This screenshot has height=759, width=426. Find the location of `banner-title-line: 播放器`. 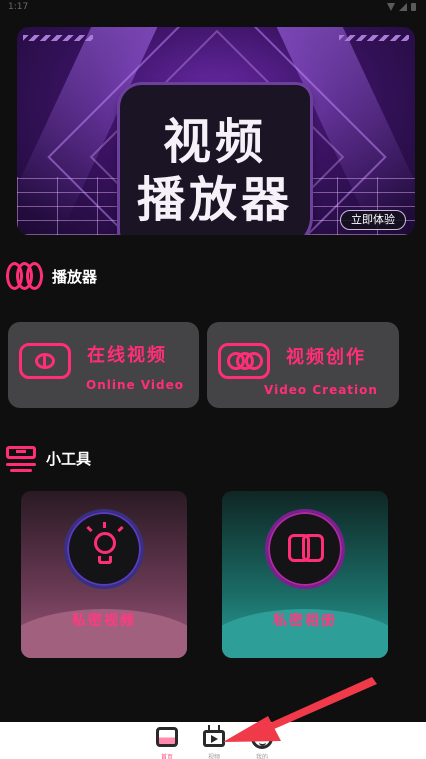

banner-title-line: 播放器 is located at coordinates (214, 200).